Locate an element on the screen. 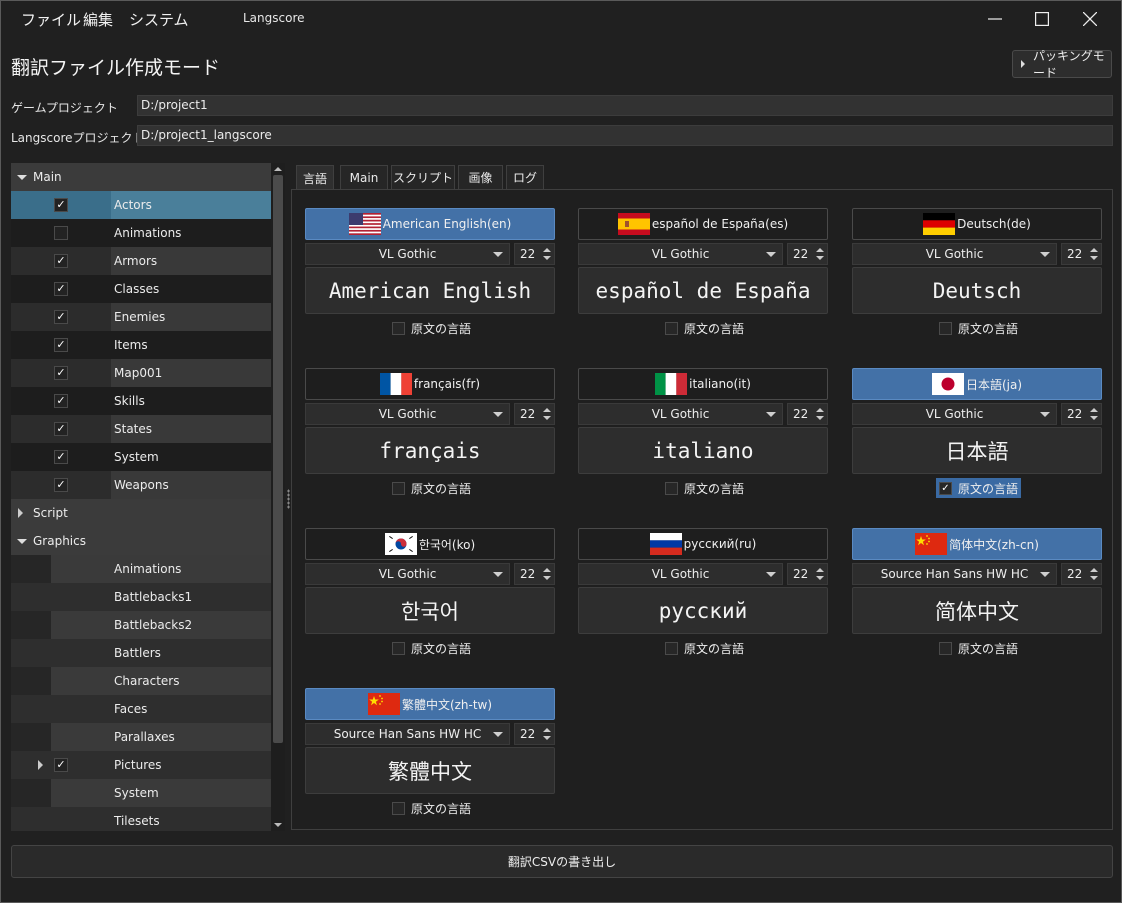 This screenshot has height=903, width=1122. tree-item: Faces is located at coordinates (141, 709).